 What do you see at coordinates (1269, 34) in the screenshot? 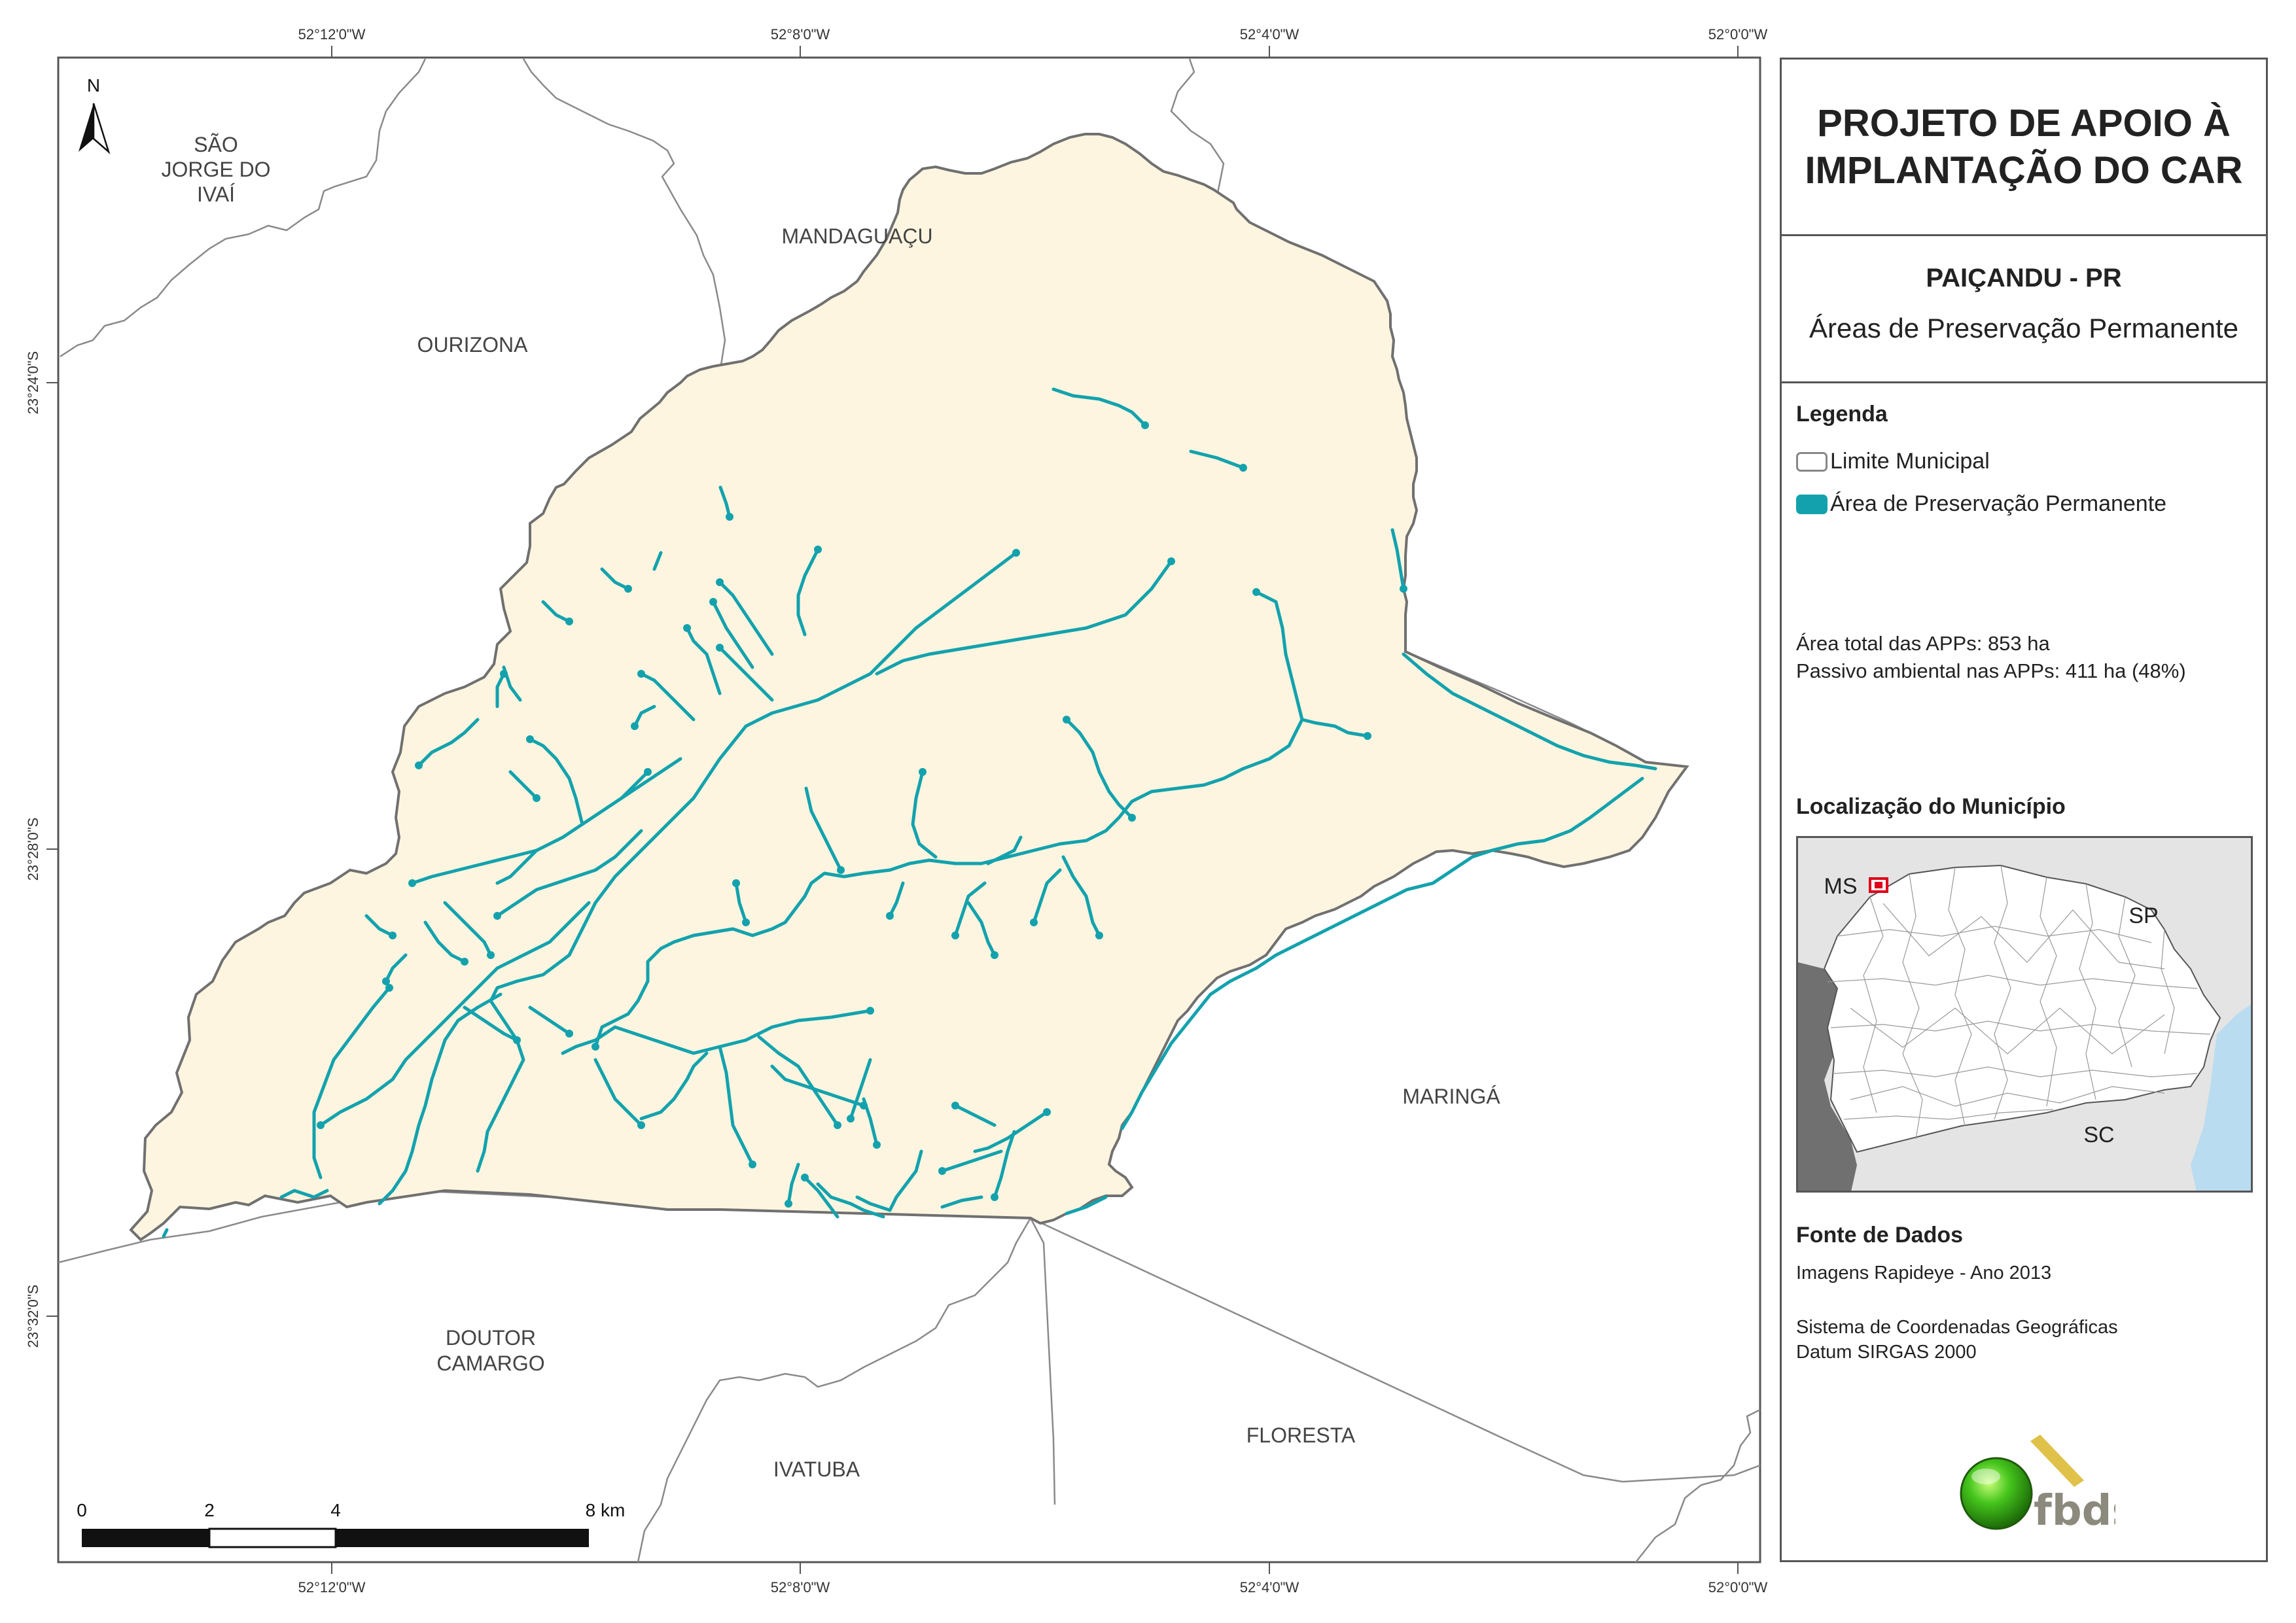
I see `lon-label-top: 52°4'0"W` at bounding box center [1269, 34].